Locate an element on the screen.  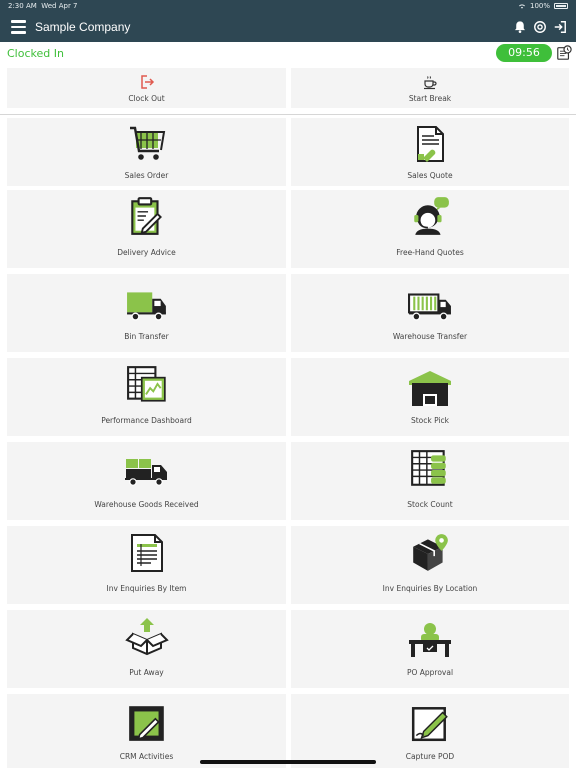
tile-stock-count: Stock Count is located at coordinates (430, 481).